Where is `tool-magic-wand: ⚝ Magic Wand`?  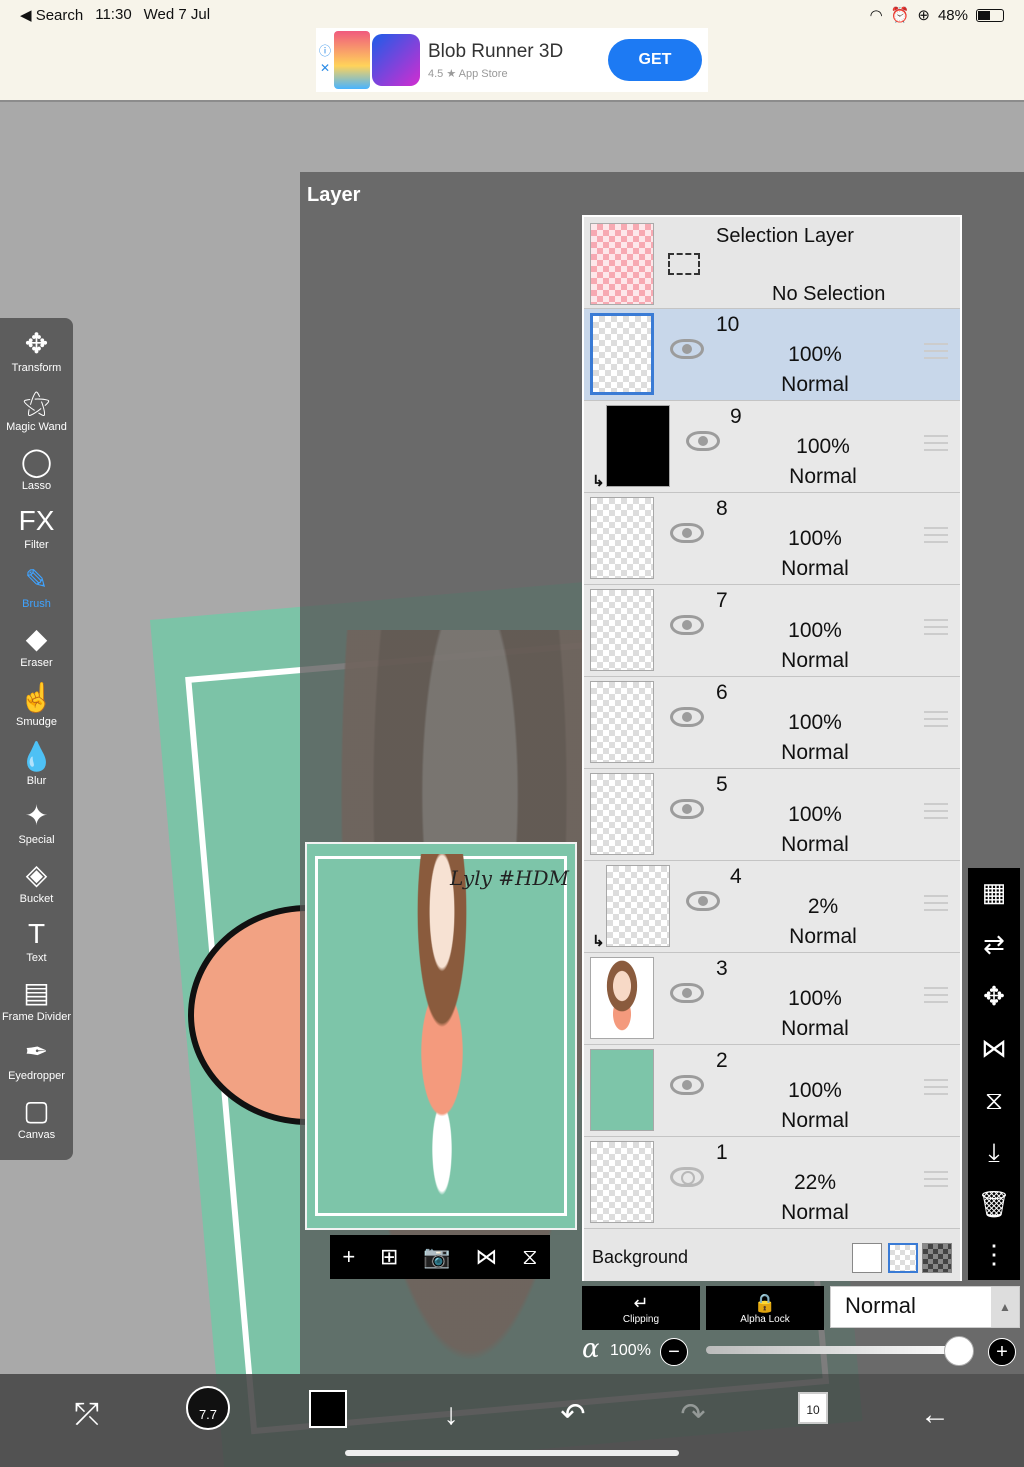
tool-magic-wand: ⚝ Magic Wand is located at coordinates (36, 414).